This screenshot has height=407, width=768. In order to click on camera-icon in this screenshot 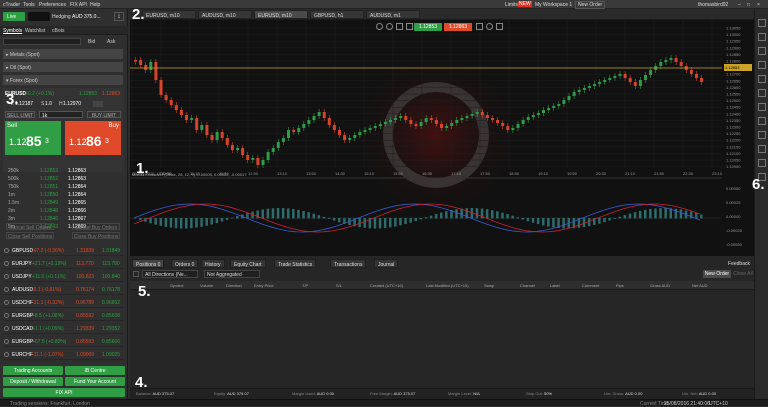, I will do `click(479, 26)`.